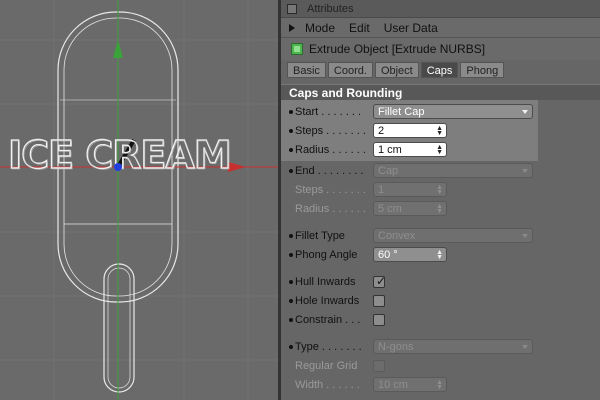 The height and width of the screenshot is (400, 600). I want to click on phong-angle-row: Phong Angle 60 ° ▲ ▼, so click(440, 254).